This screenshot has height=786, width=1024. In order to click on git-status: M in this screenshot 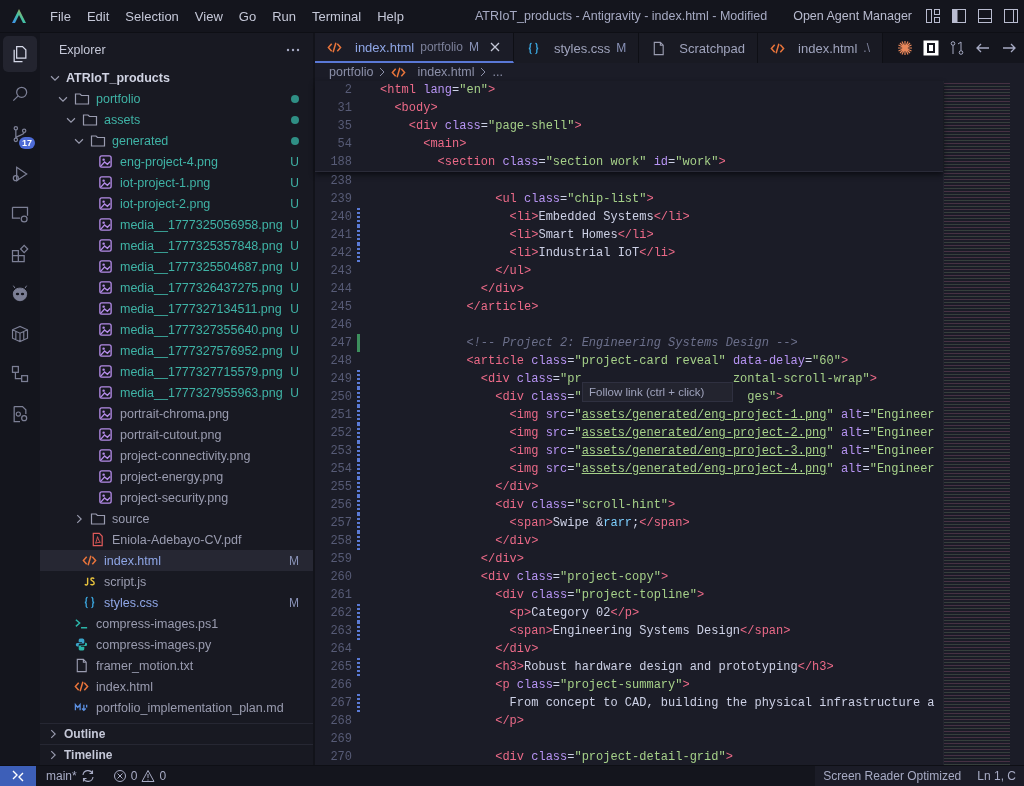, I will do `click(294, 560)`.